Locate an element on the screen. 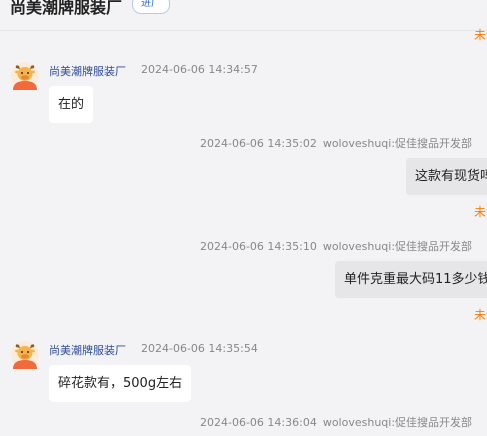  message-meta: 2024-06-06 14:35:10 woloveshuqi:促佳搜品开发部 is located at coordinates (336, 246).